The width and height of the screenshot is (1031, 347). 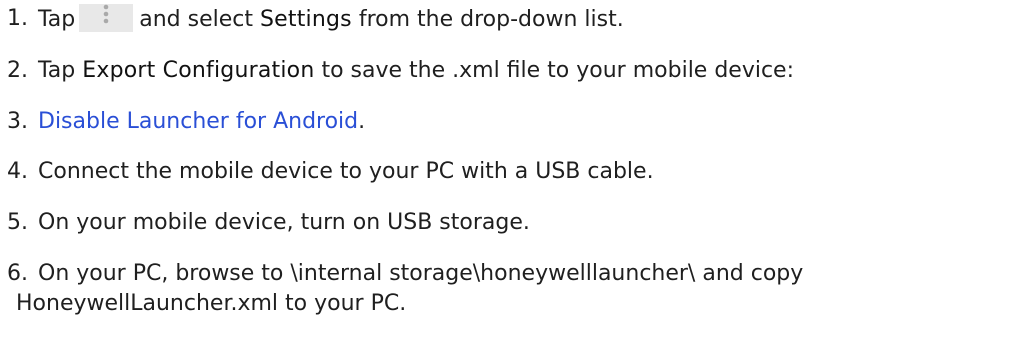 I want to click on step-text-post: ., so click(x=362, y=121).